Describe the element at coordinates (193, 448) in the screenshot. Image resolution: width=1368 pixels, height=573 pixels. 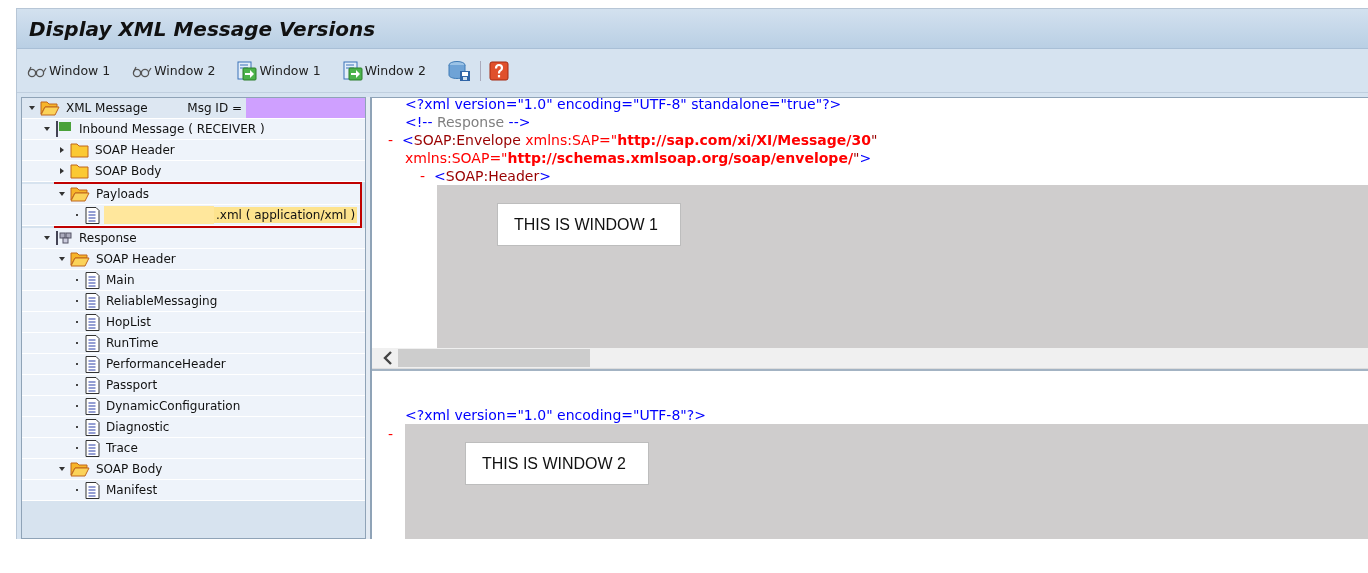
I see `tree-row: Trace` at that location.